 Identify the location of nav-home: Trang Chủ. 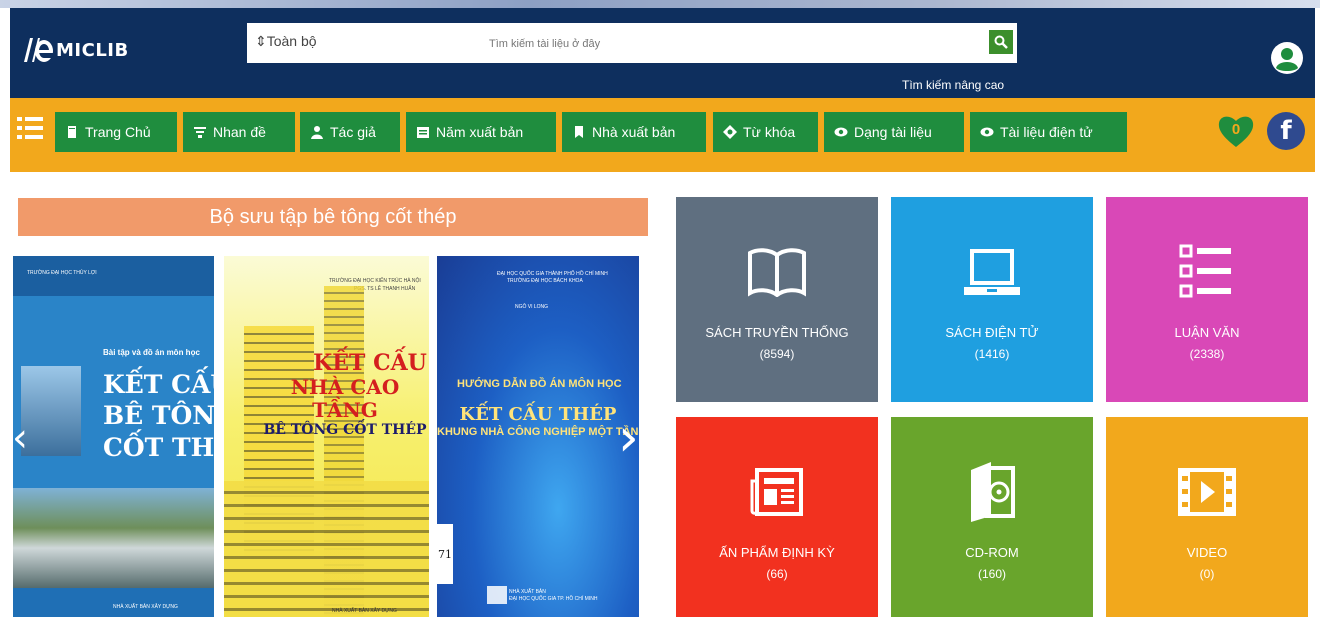
(116, 132).